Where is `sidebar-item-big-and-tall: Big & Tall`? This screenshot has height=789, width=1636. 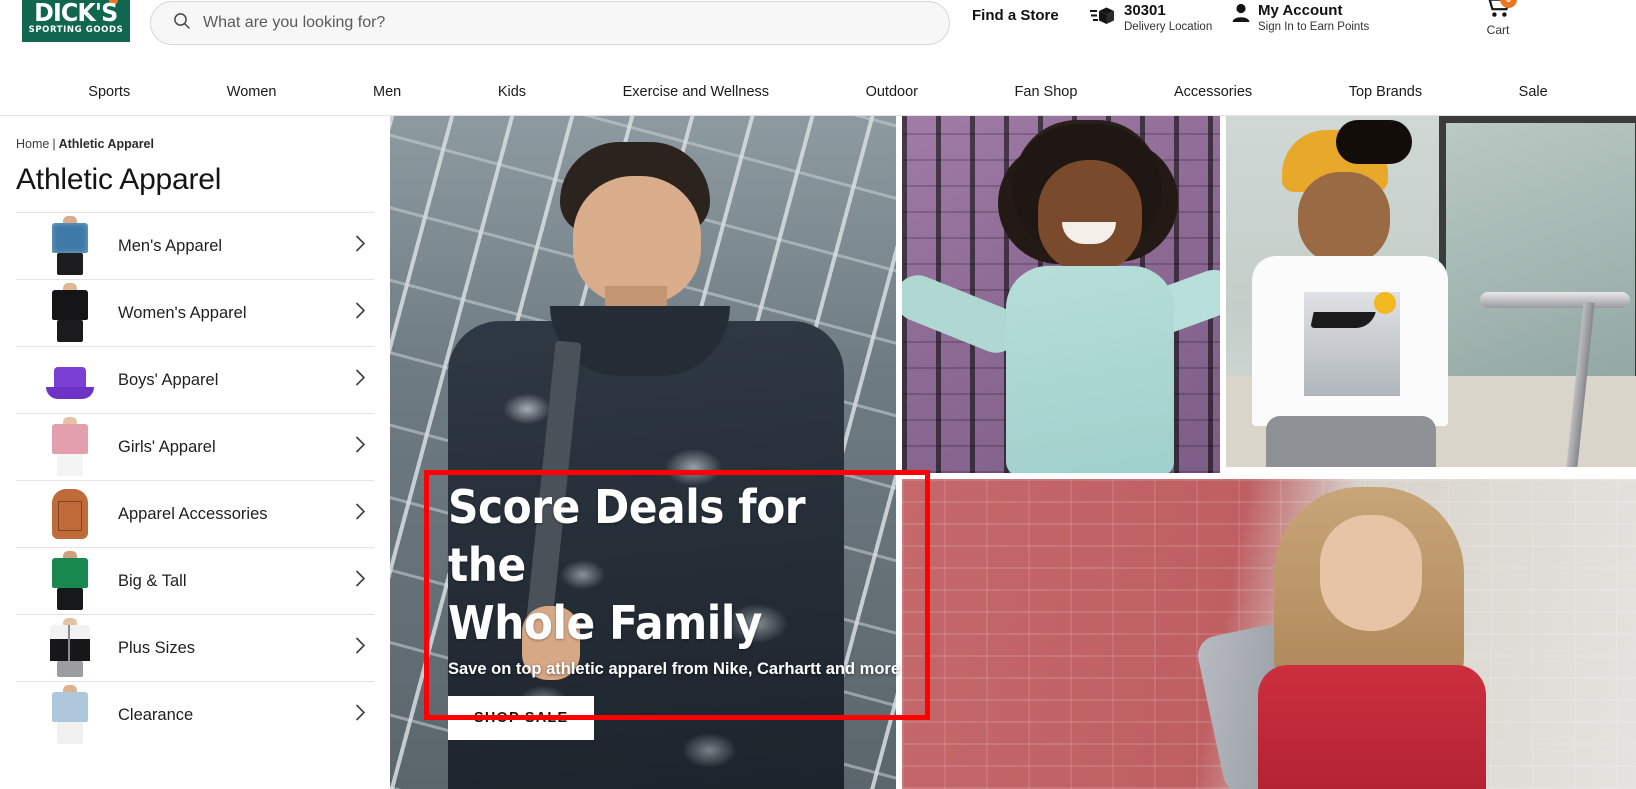 sidebar-item-big-and-tall: Big & Tall is located at coordinates (195, 580).